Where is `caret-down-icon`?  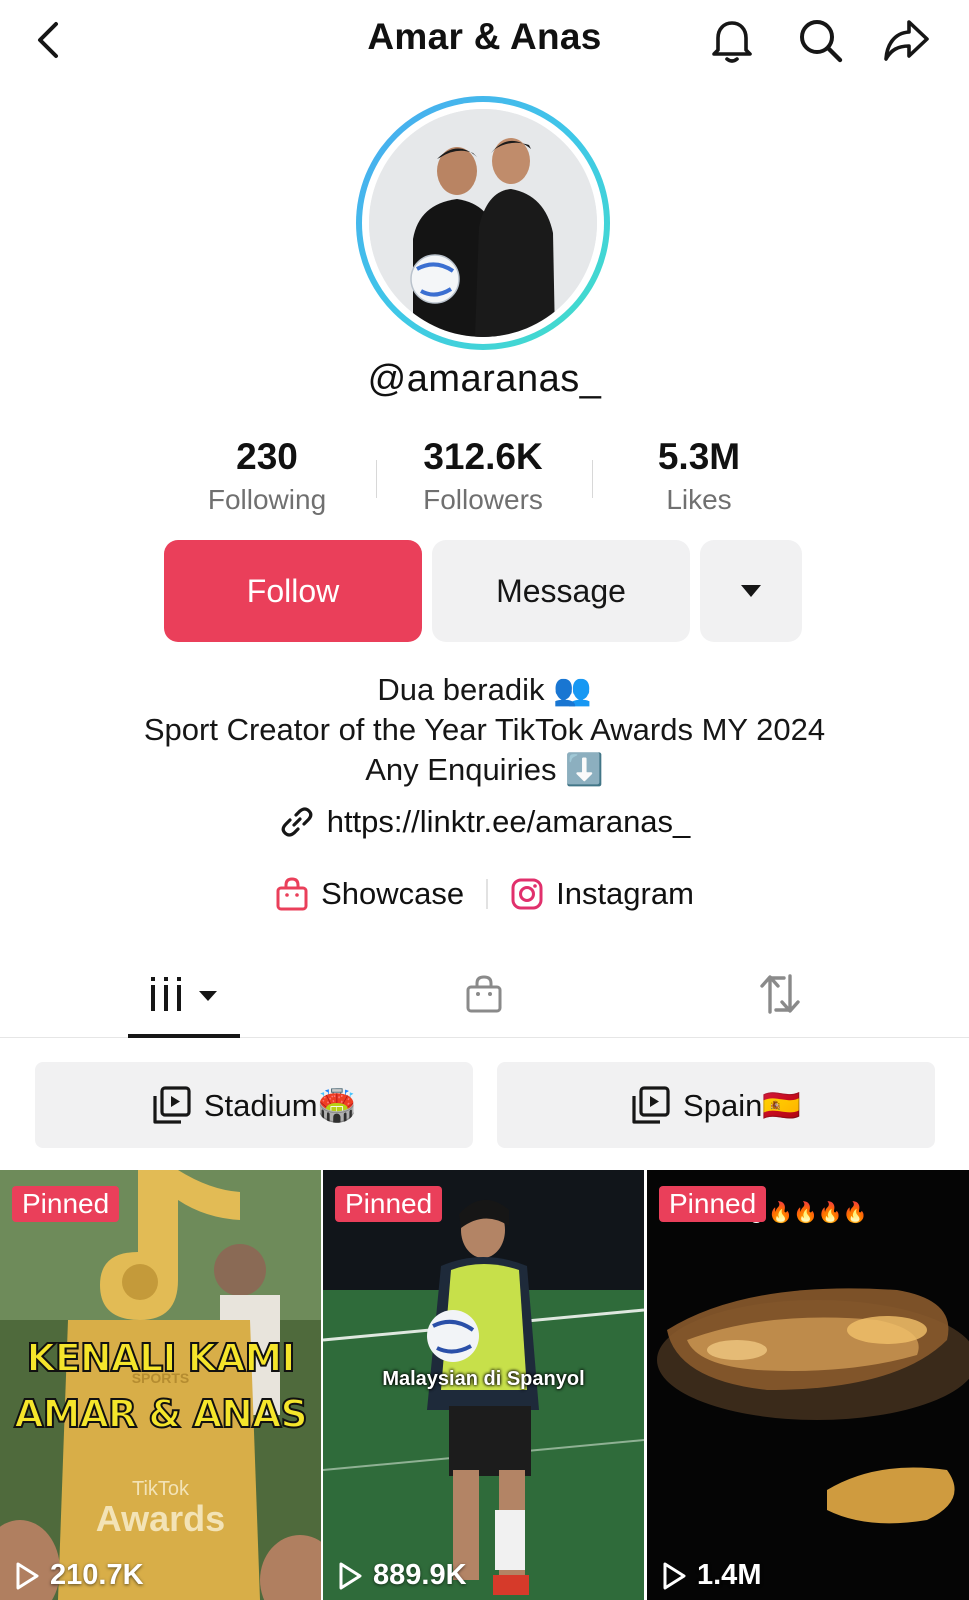
caret-down-icon is located at coordinates (751, 591).